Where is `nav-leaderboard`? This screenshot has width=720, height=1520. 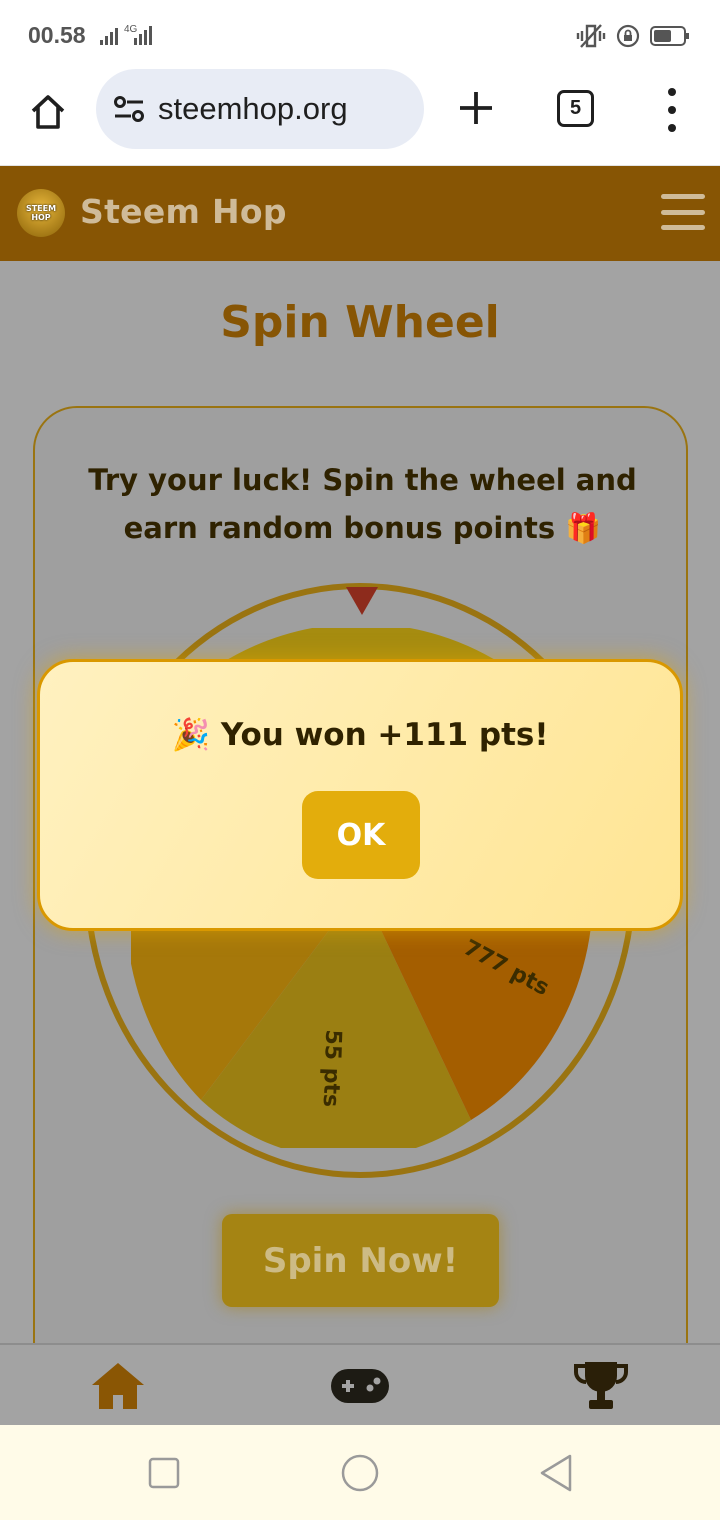 nav-leaderboard is located at coordinates (601, 1386).